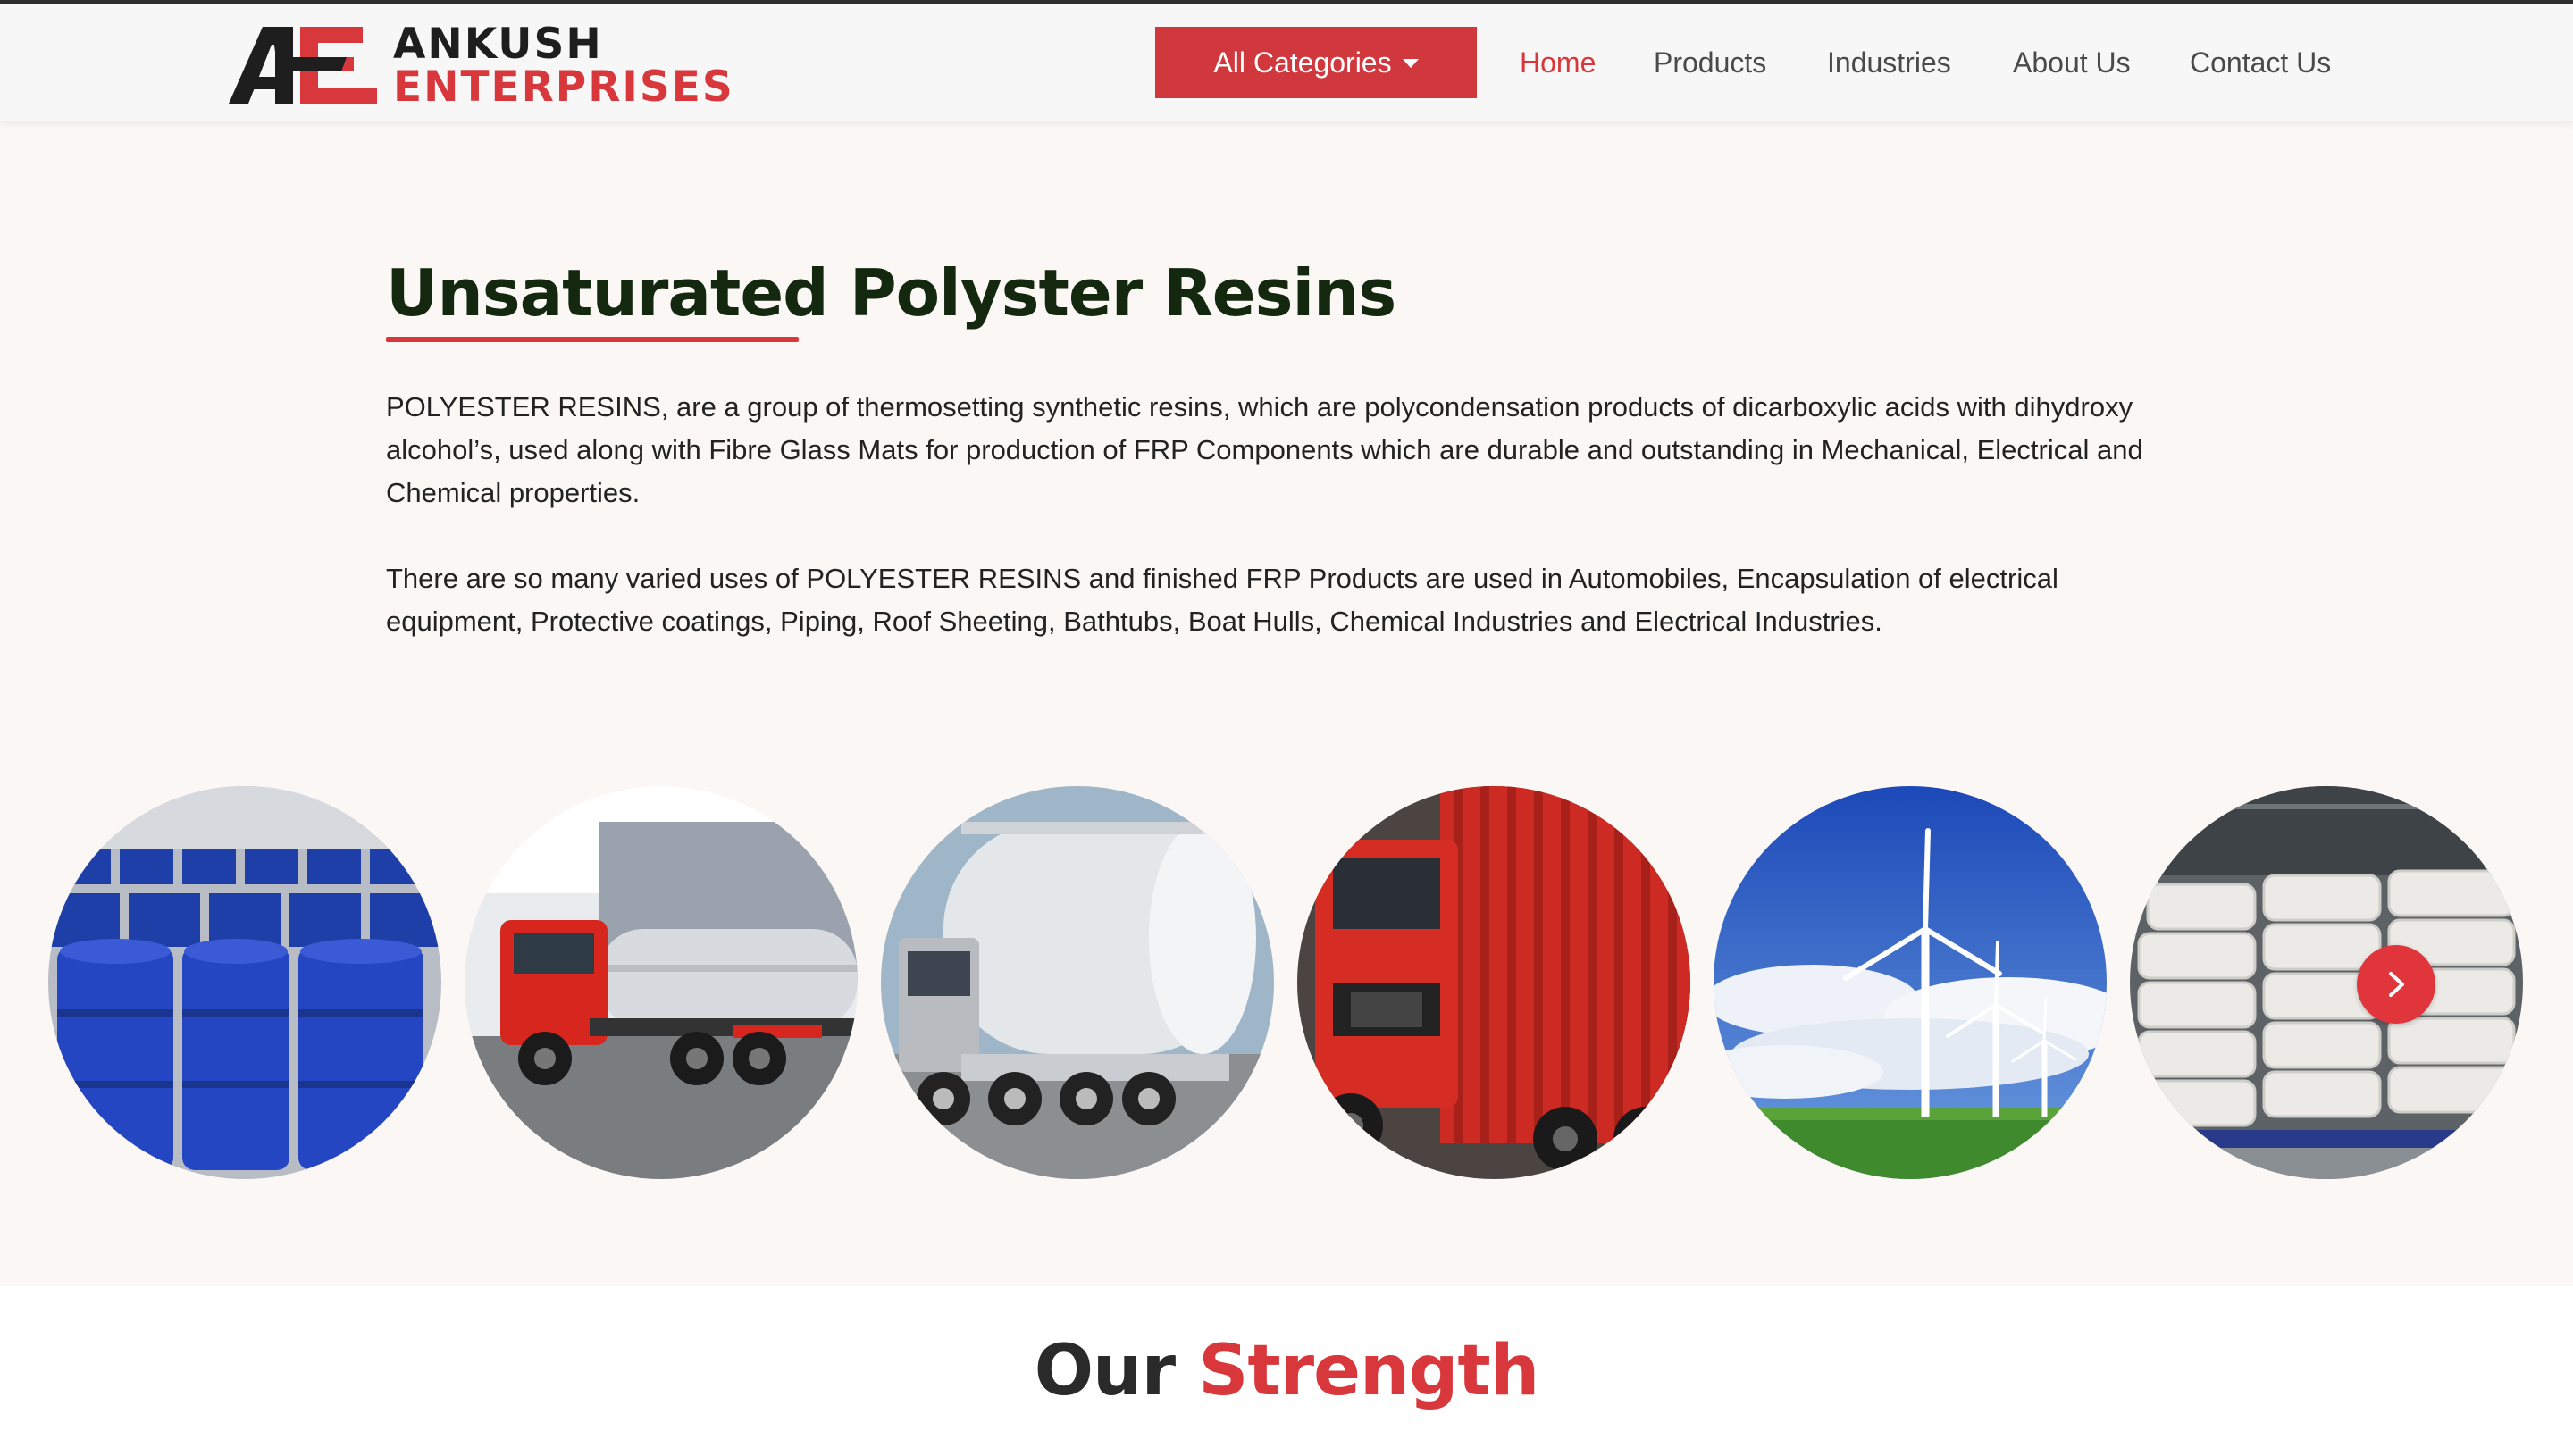  Describe the element at coordinates (1116, 1371) in the screenshot. I see `our-strength-heading-part1: Our` at that location.